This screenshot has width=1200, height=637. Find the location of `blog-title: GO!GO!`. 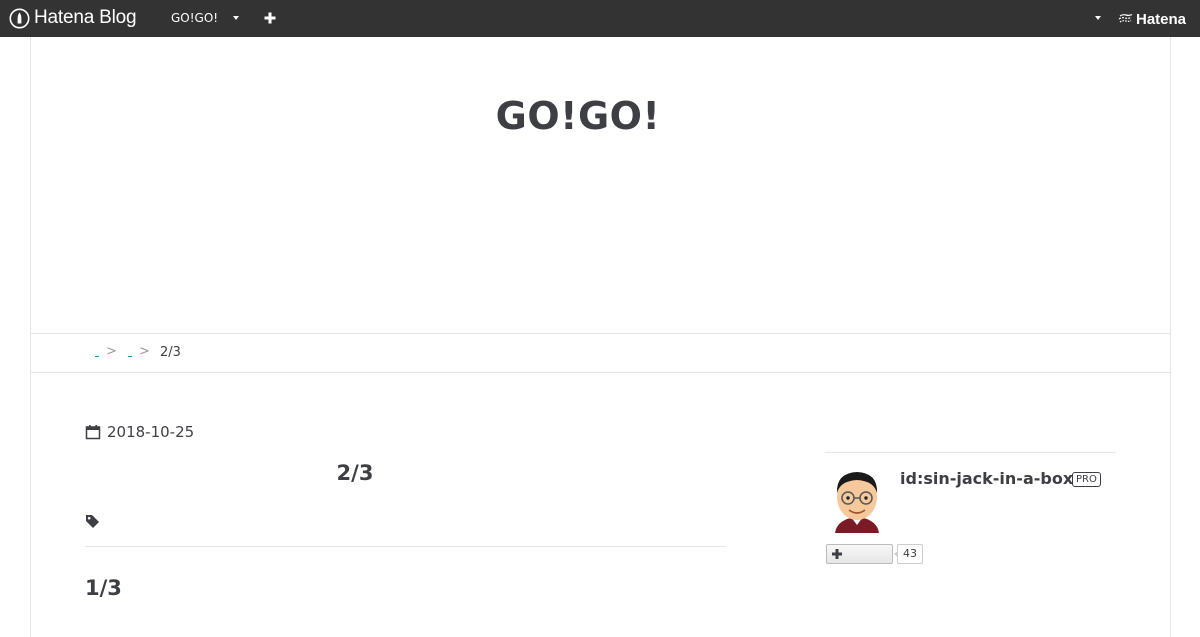

blog-title: GO!GO! is located at coordinates (578, 116).